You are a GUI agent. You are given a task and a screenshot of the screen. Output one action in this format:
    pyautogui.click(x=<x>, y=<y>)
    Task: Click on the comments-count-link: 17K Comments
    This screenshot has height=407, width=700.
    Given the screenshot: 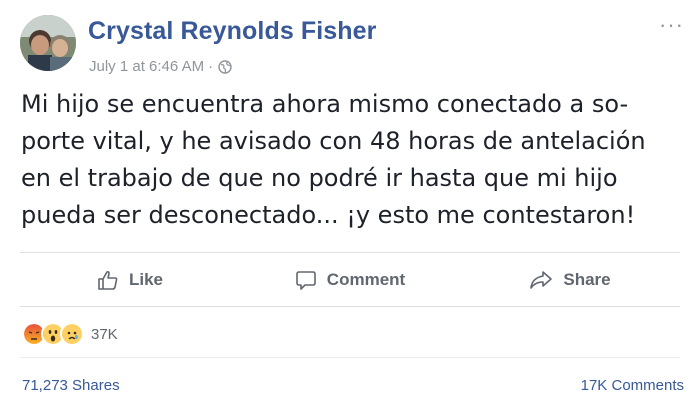 What is the action you would take?
    pyautogui.click(x=632, y=385)
    